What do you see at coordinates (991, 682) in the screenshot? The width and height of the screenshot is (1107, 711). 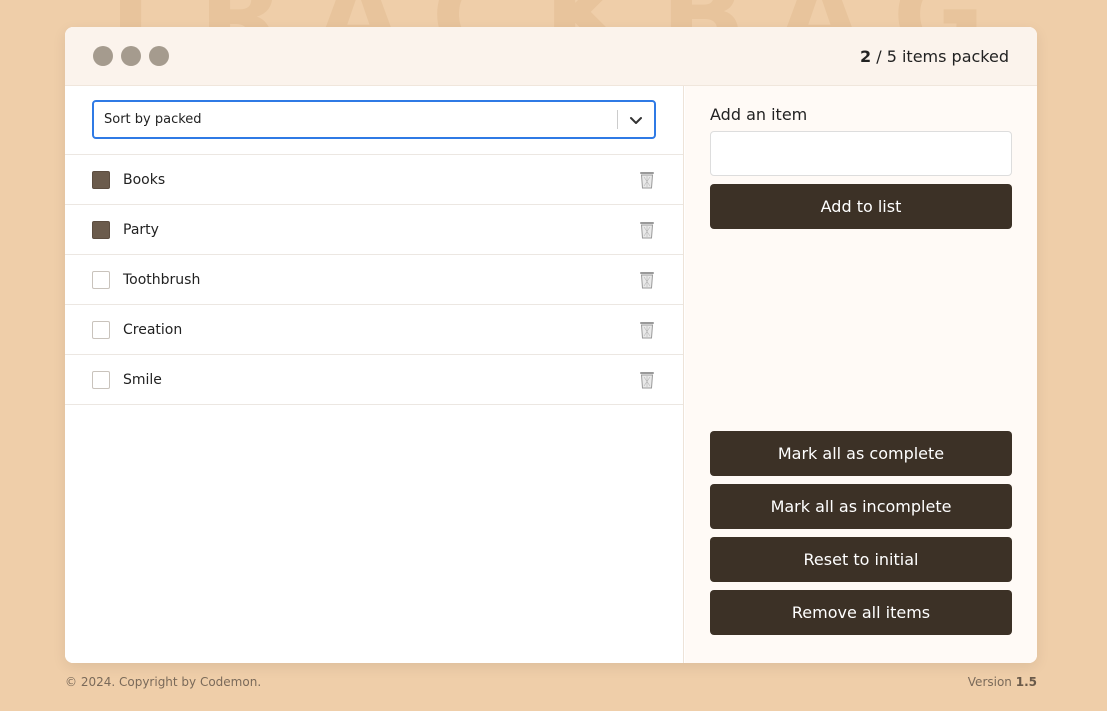 I see `version-label: Version` at bounding box center [991, 682].